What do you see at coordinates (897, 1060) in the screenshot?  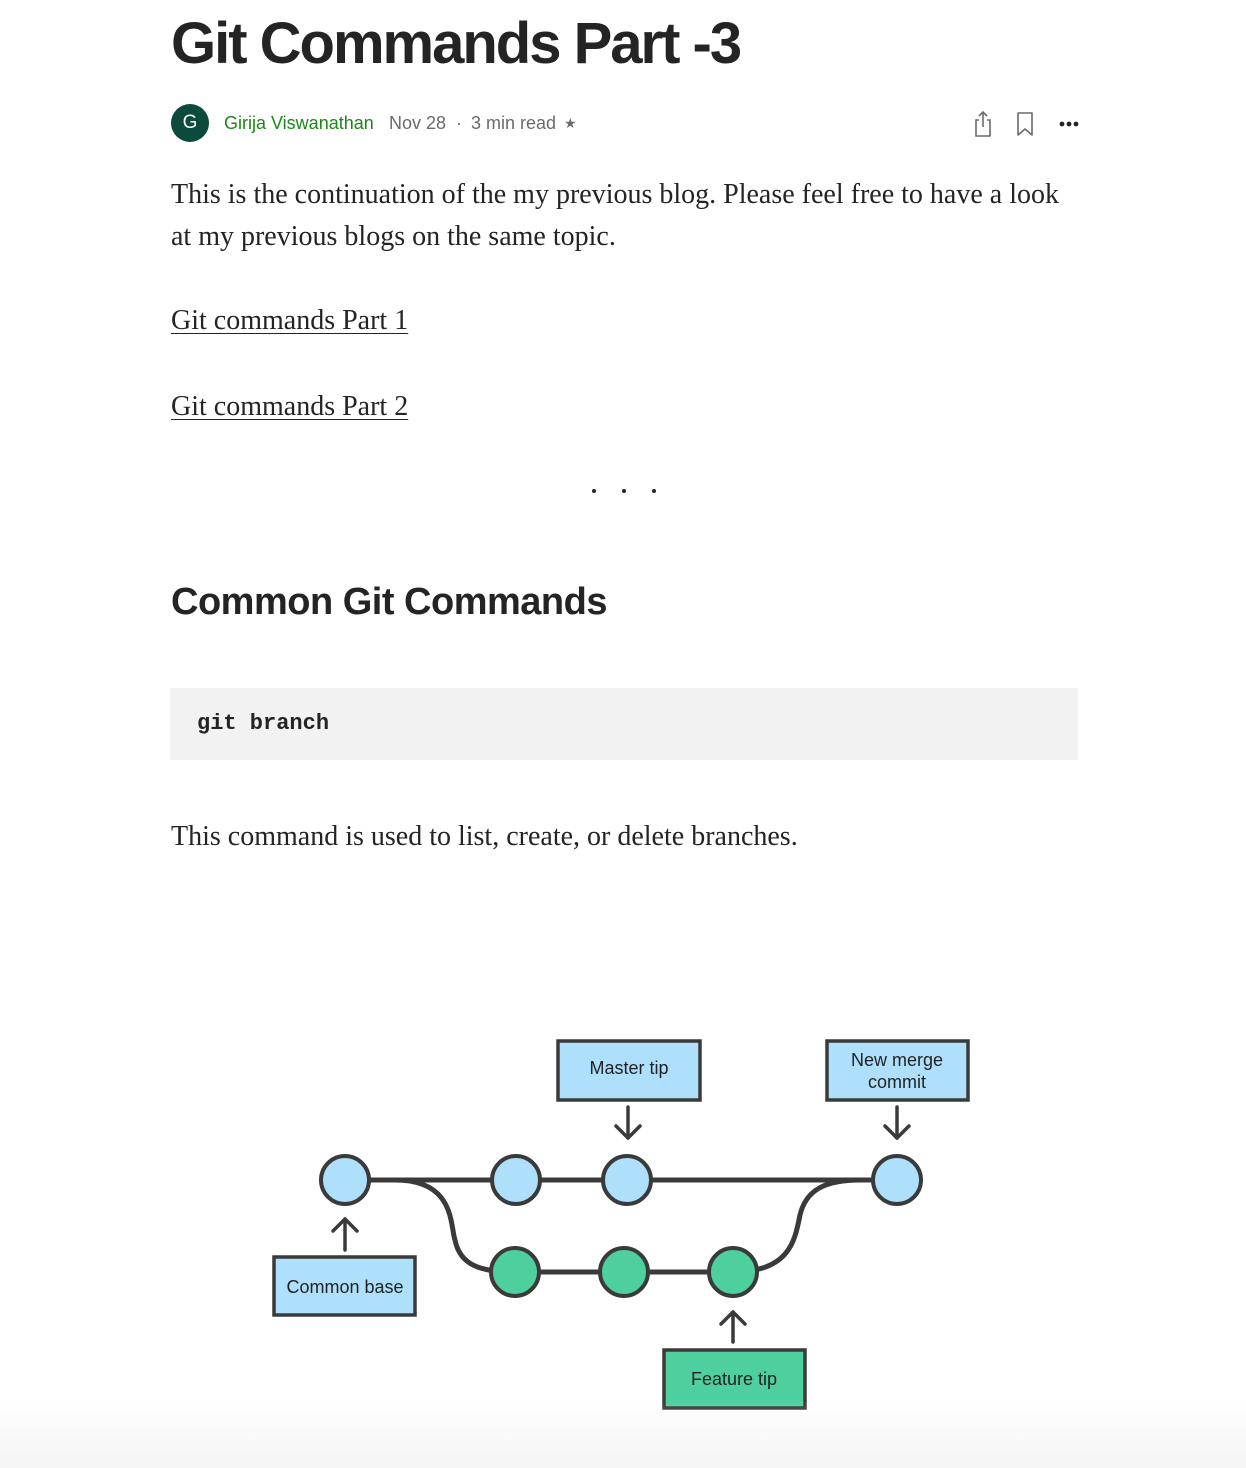 I see `new-merge-label-line1: New merge` at bounding box center [897, 1060].